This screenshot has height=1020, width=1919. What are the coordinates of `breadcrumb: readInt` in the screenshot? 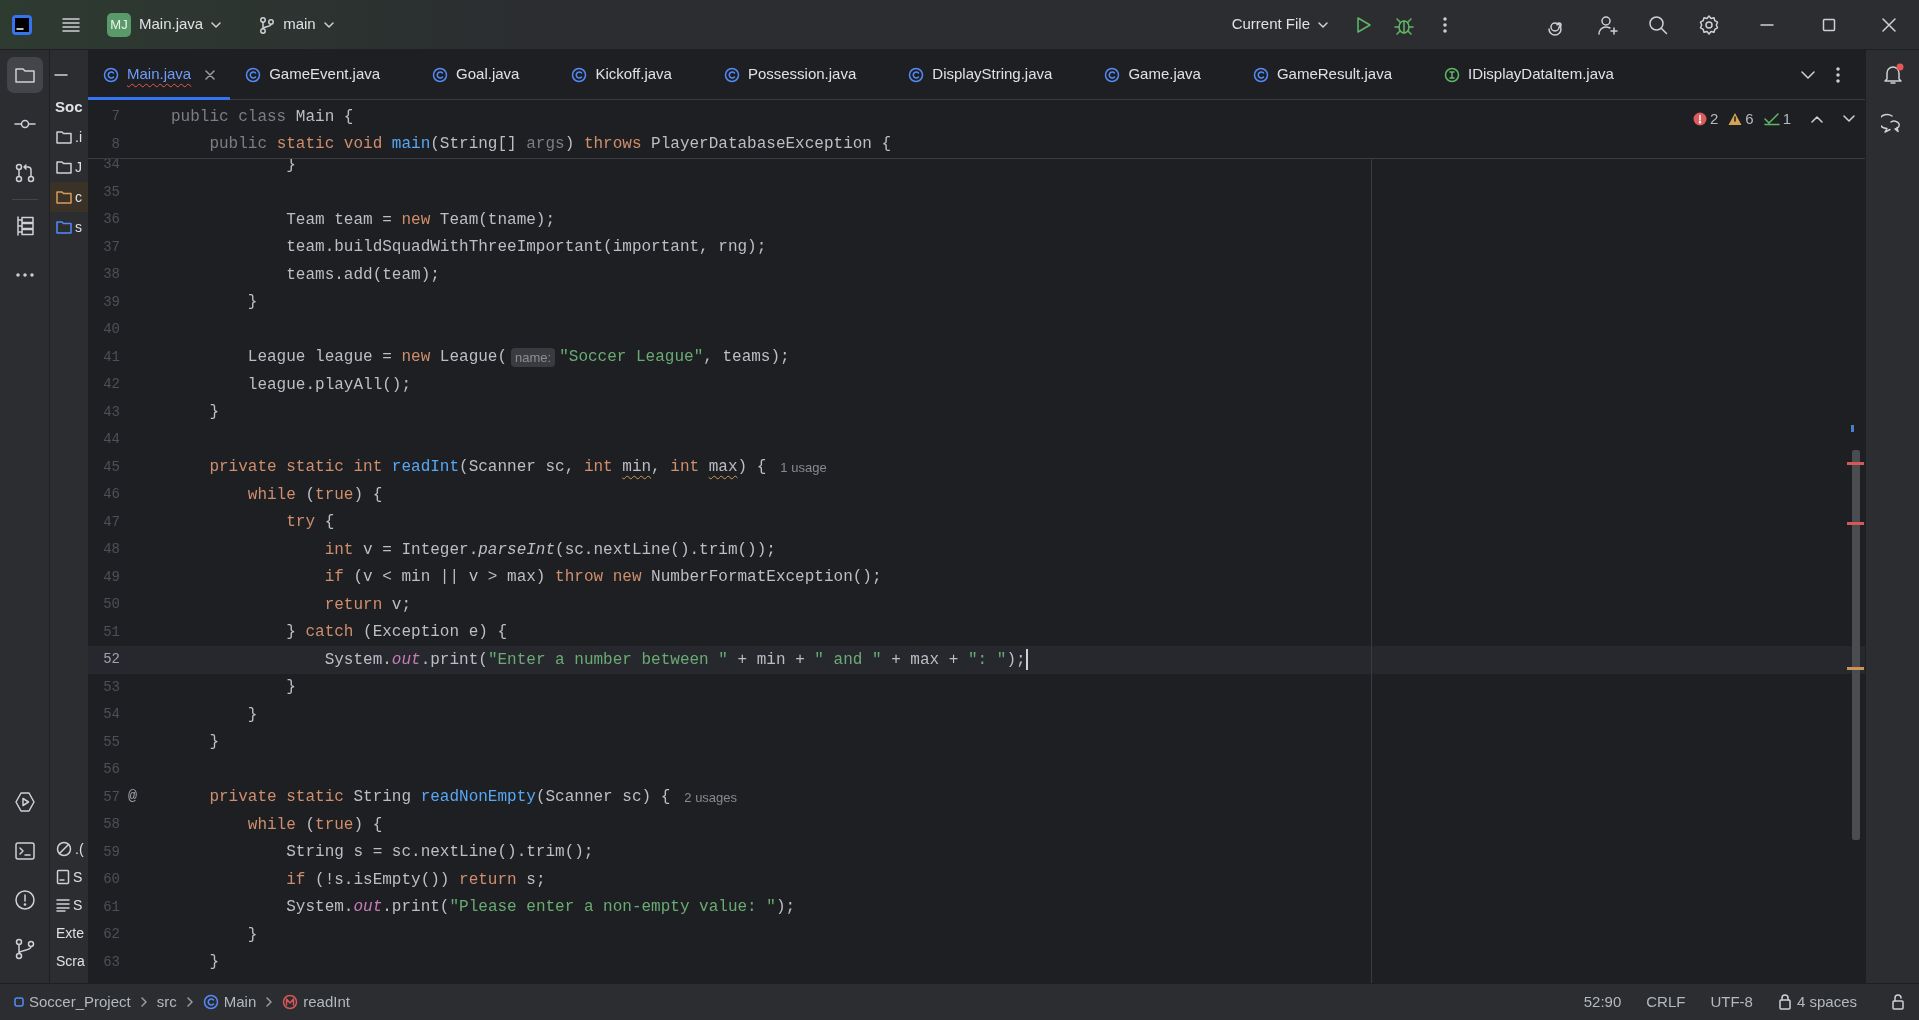 It's located at (316, 1002).